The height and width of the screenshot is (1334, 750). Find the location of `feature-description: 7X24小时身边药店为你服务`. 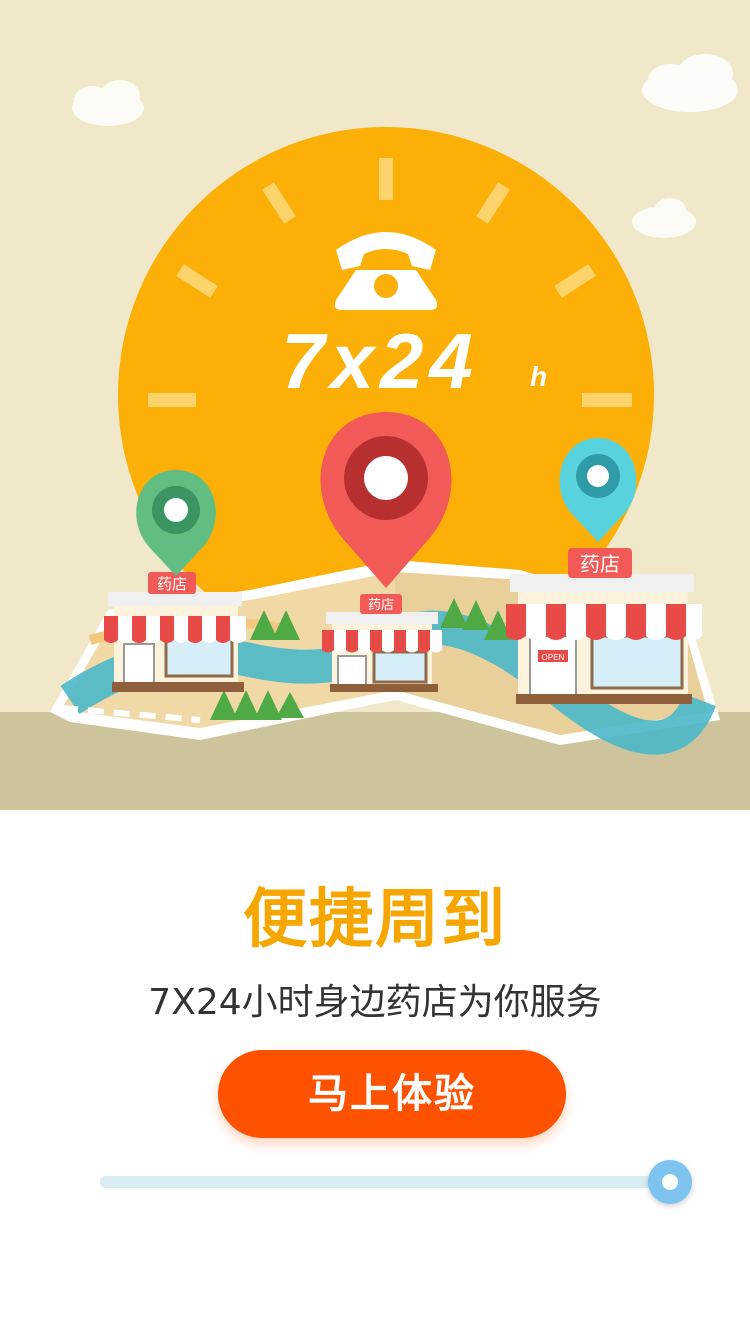

feature-description: 7X24小时身边药店为你服务 is located at coordinates (375, 1002).